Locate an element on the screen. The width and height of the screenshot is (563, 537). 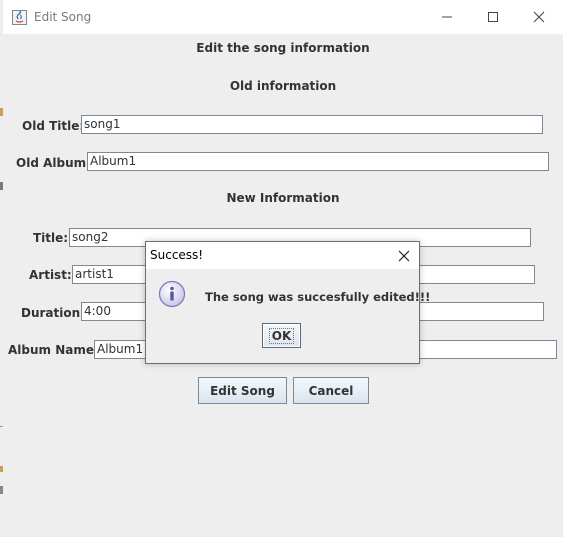
old-album-field: Album1 is located at coordinates (318, 161).